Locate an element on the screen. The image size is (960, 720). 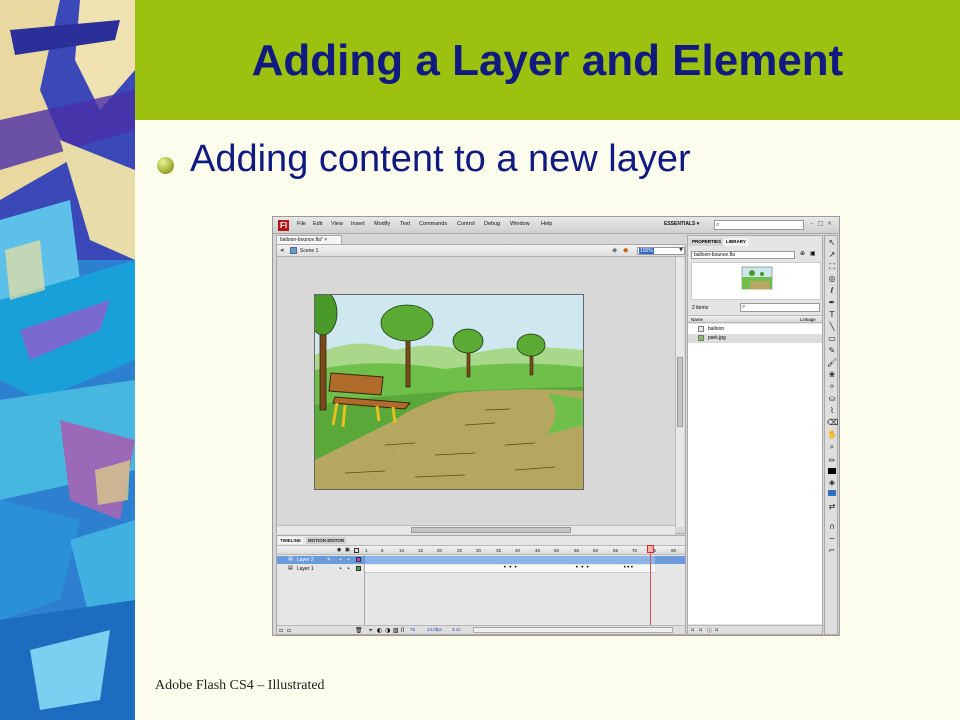
stroke-color-swatch is located at coordinates (832, 471).